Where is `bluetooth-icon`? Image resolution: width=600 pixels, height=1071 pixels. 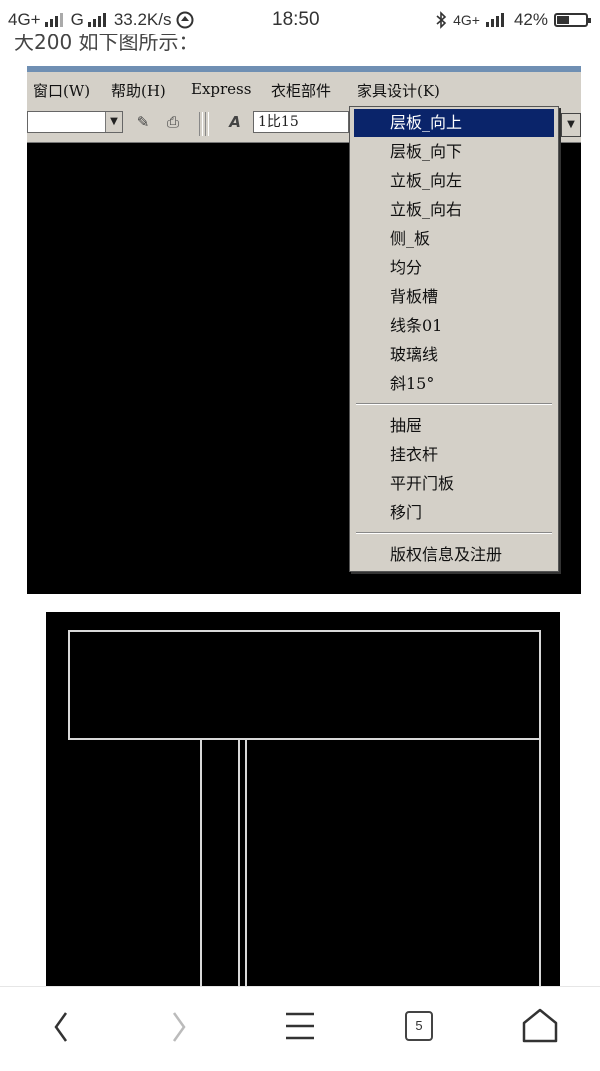
bluetooth-icon is located at coordinates (441, 20).